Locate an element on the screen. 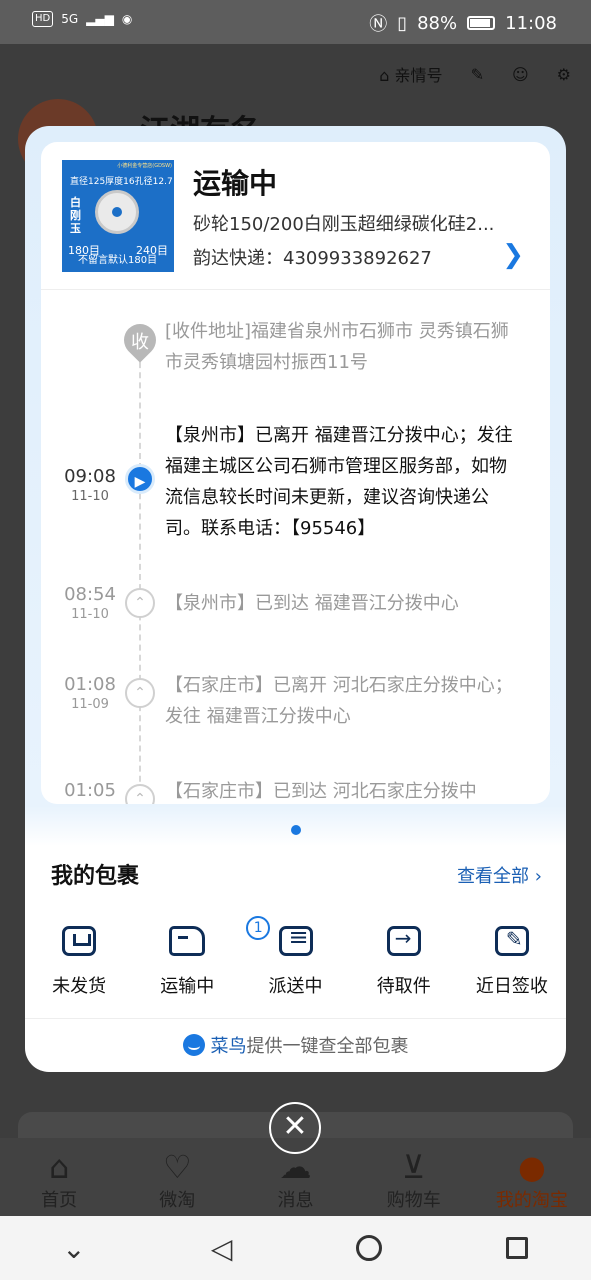  event-date: 11-10 is located at coordinates (90, 496).